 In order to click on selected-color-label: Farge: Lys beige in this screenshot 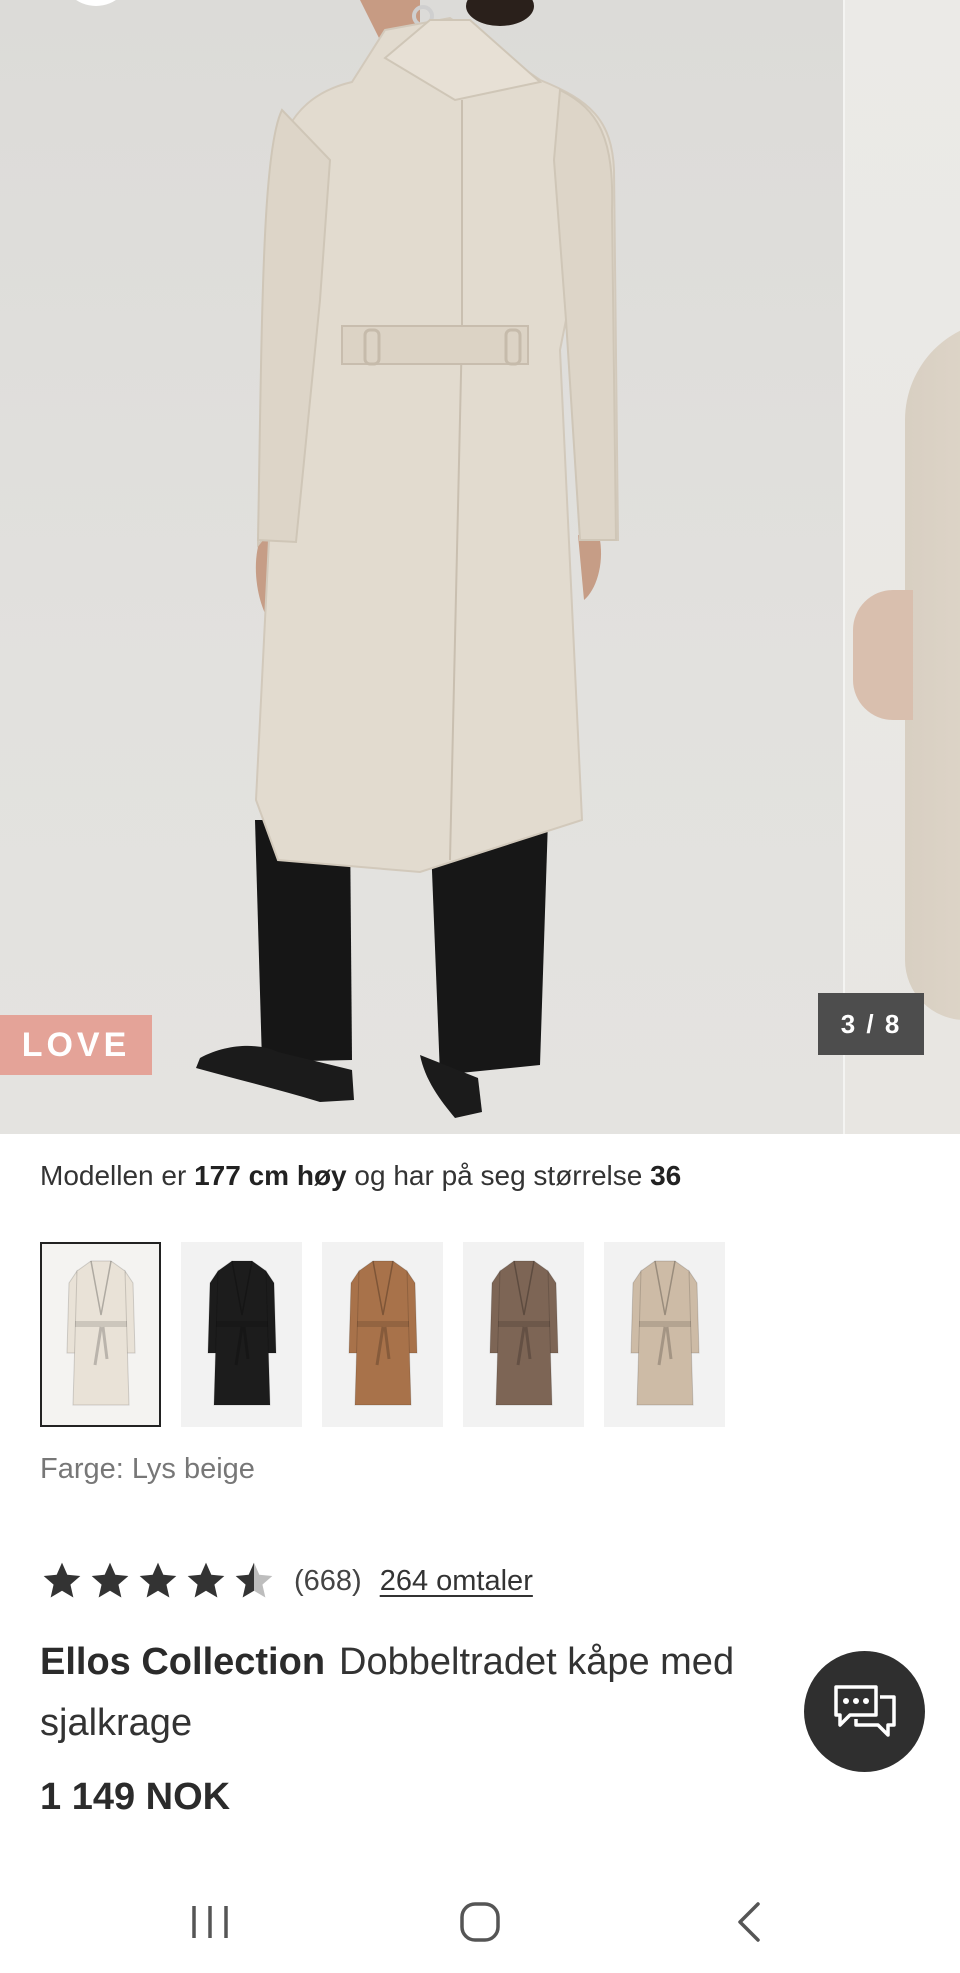, I will do `click(147, 1469)`.